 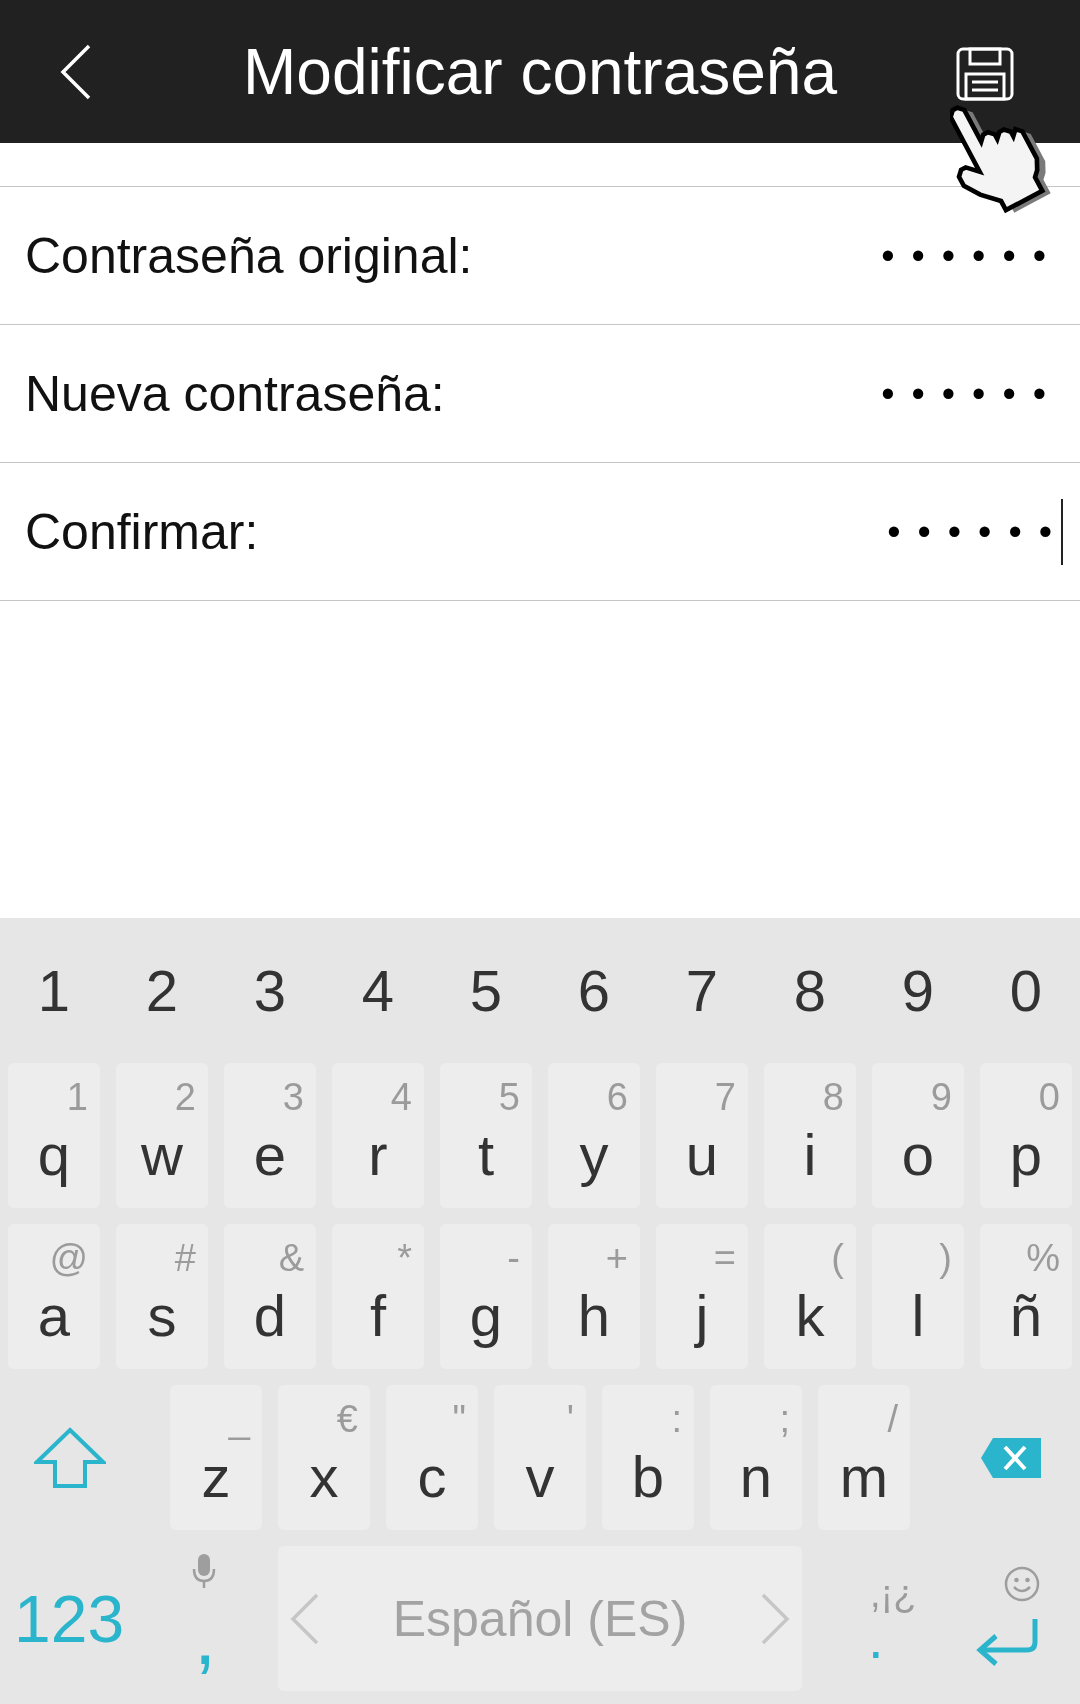 I want to click on field-label: Nueva contraseña:, so click(x=235, y=394).